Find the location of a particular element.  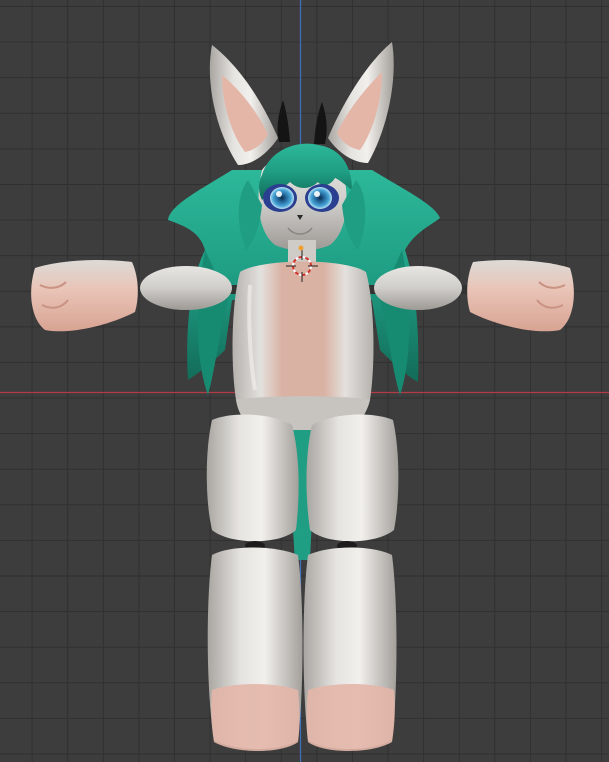

eye-left is located at coordinates (282, 198).